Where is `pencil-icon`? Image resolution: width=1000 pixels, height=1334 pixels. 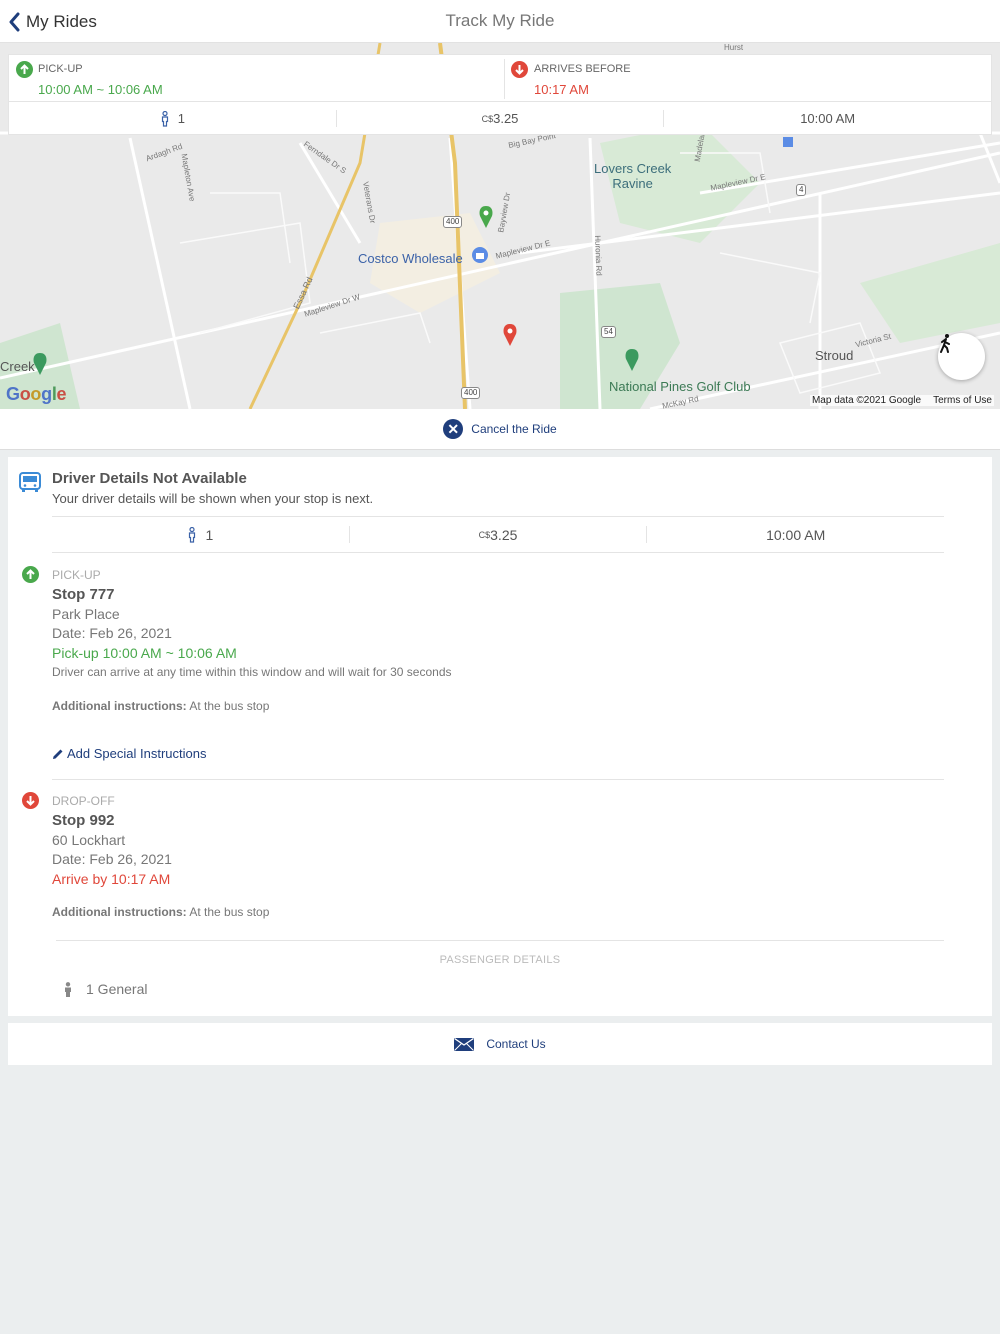
pencil-icon is located at coordinates (58, 754).